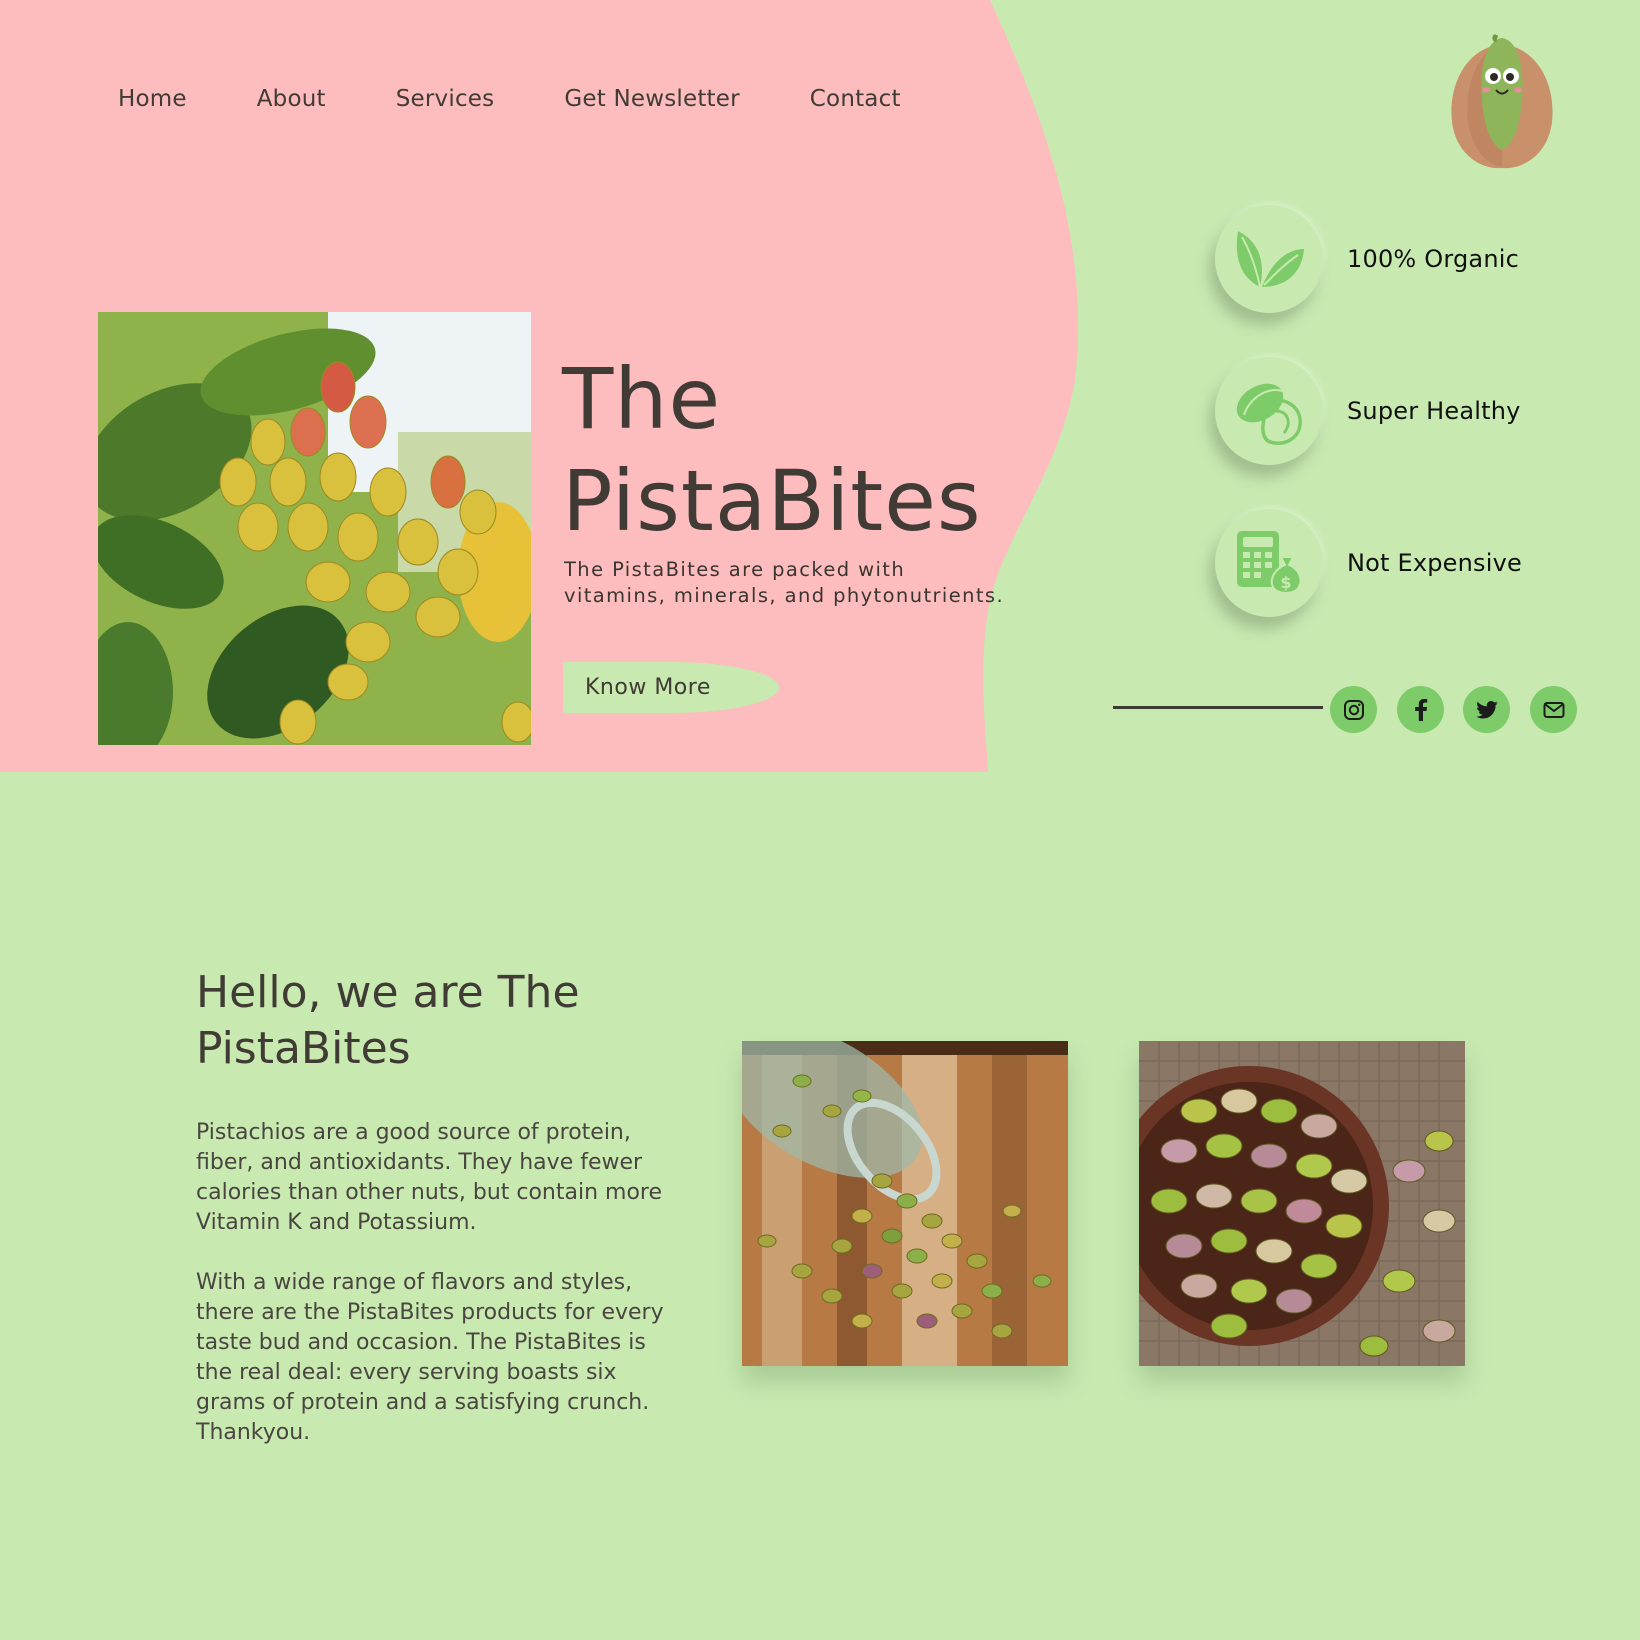 Image resolution: width=1640 pixels, height=1640 pixels. I want to click on pistachio-mascot-logo, so click(1502, 101).